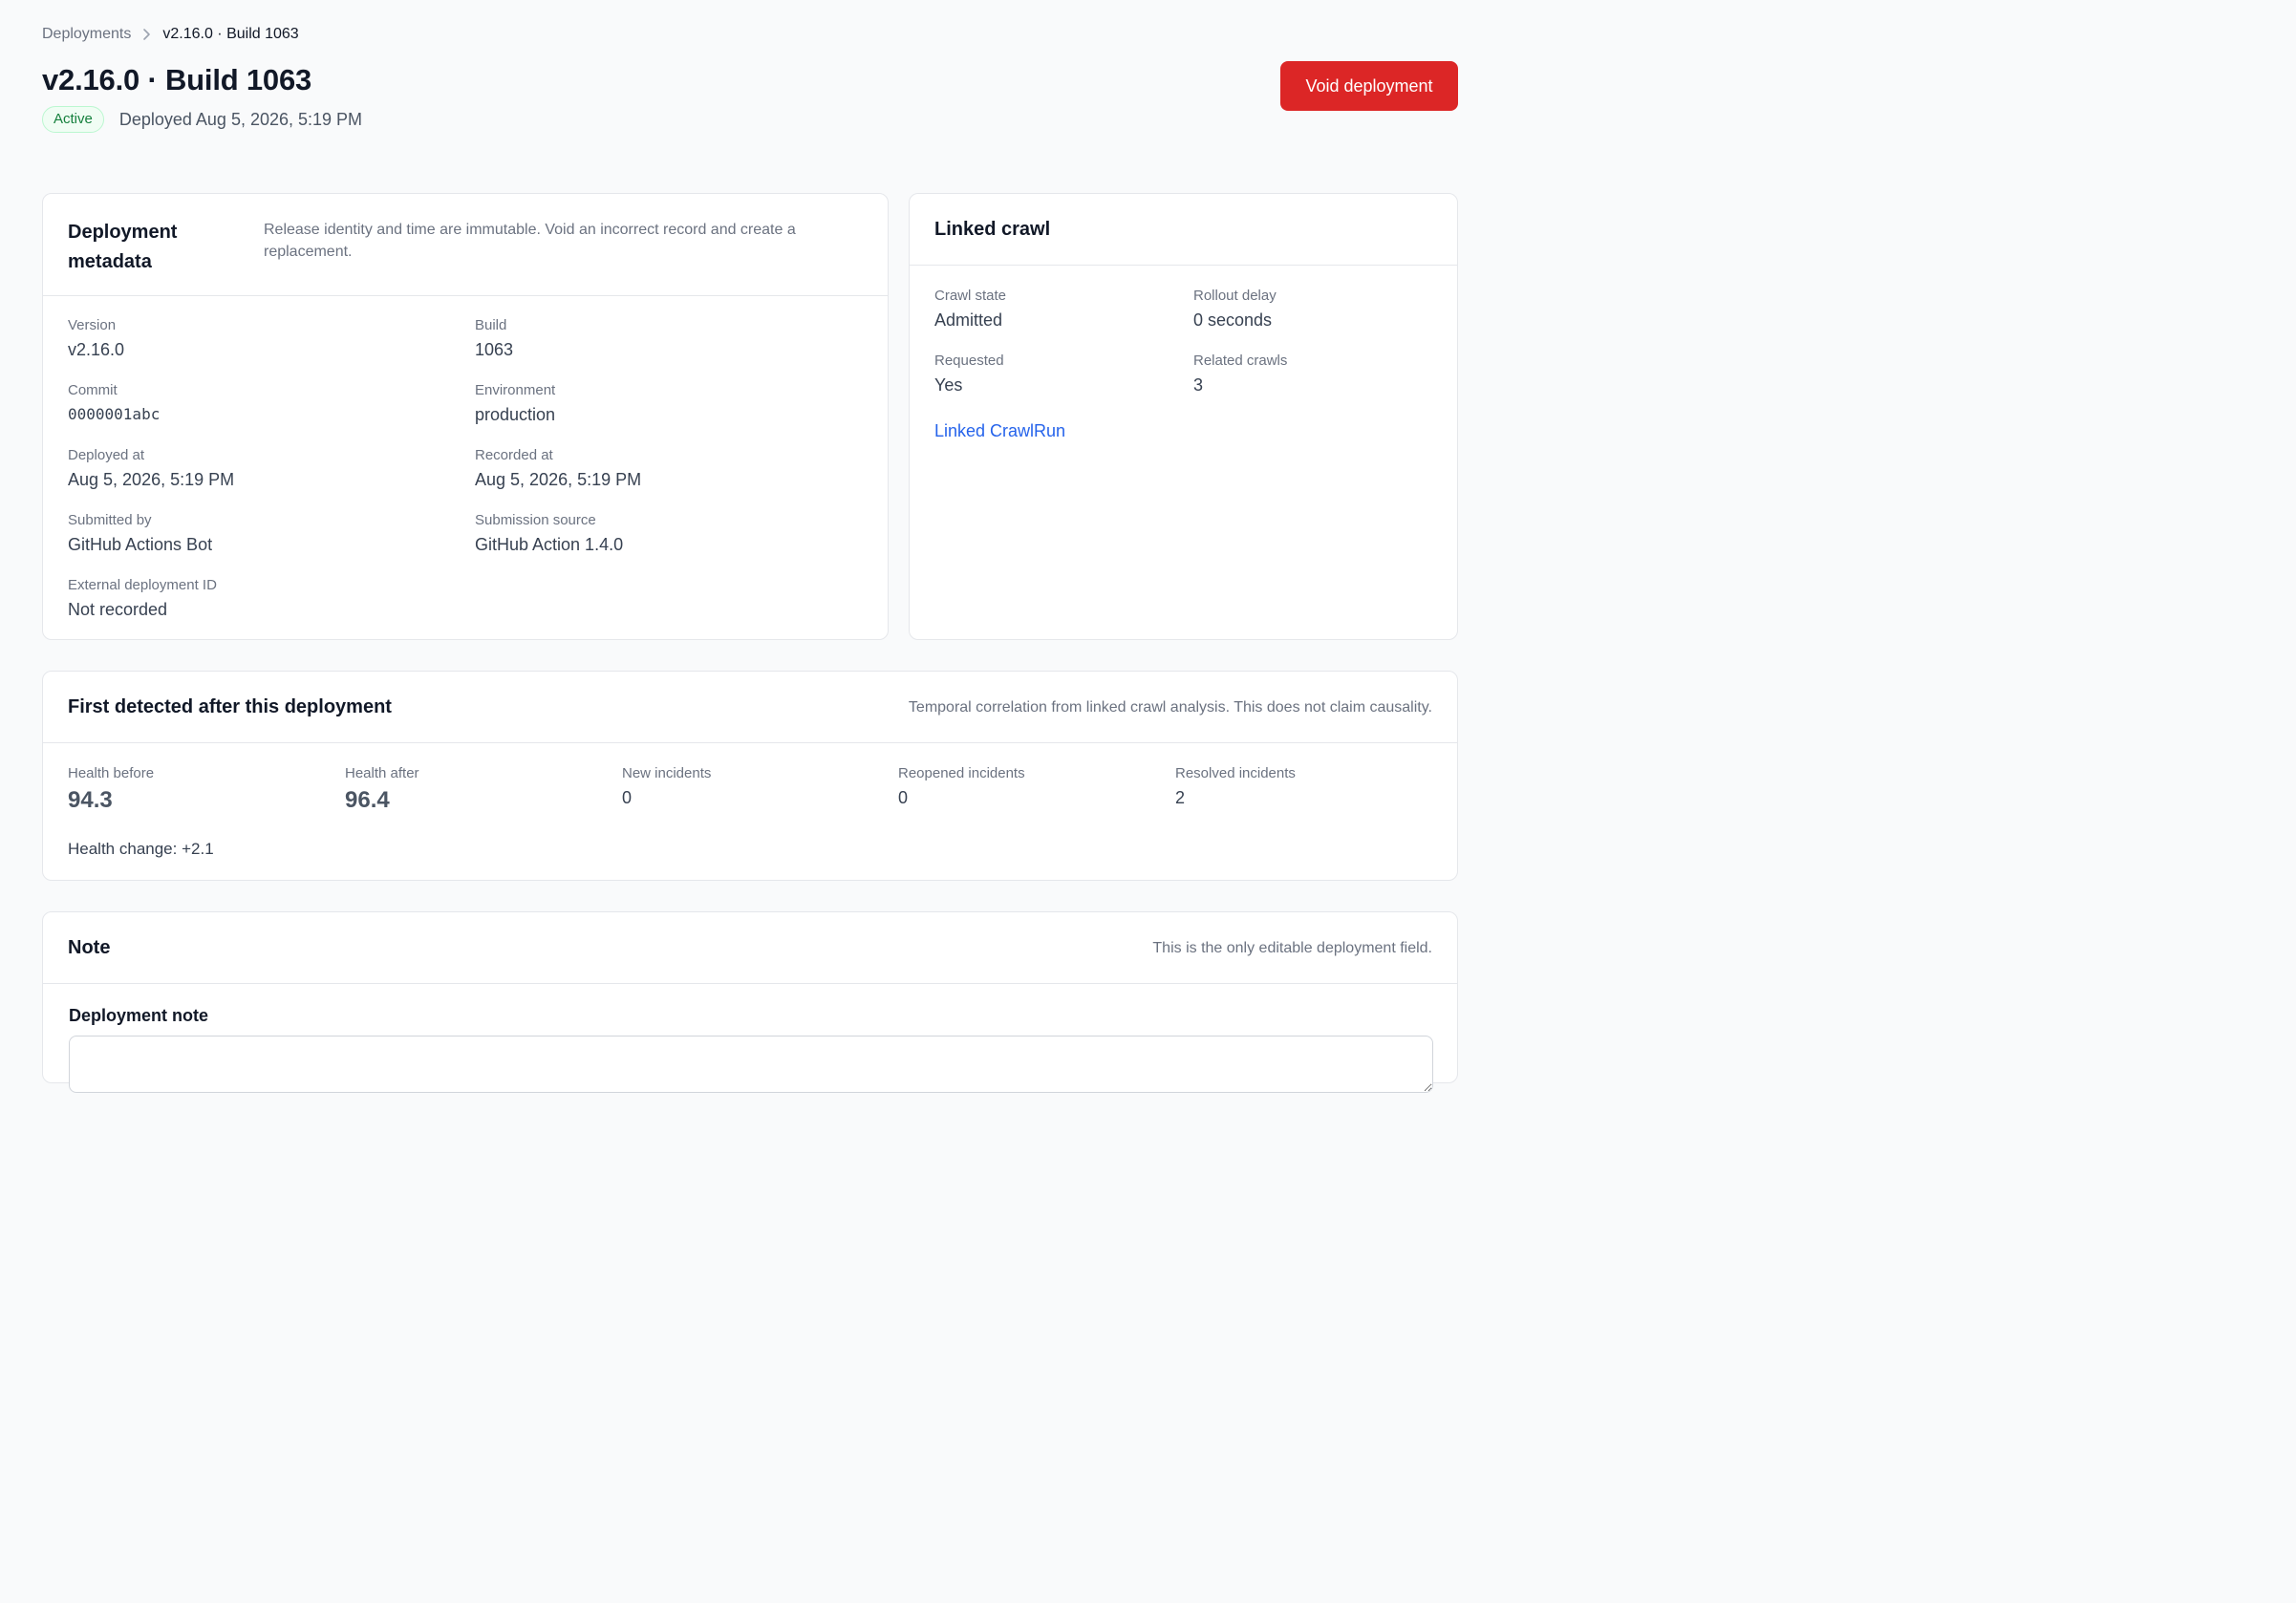 The image size is (2296, 1603). I want to click on field-label: Version, so click(93, 325).